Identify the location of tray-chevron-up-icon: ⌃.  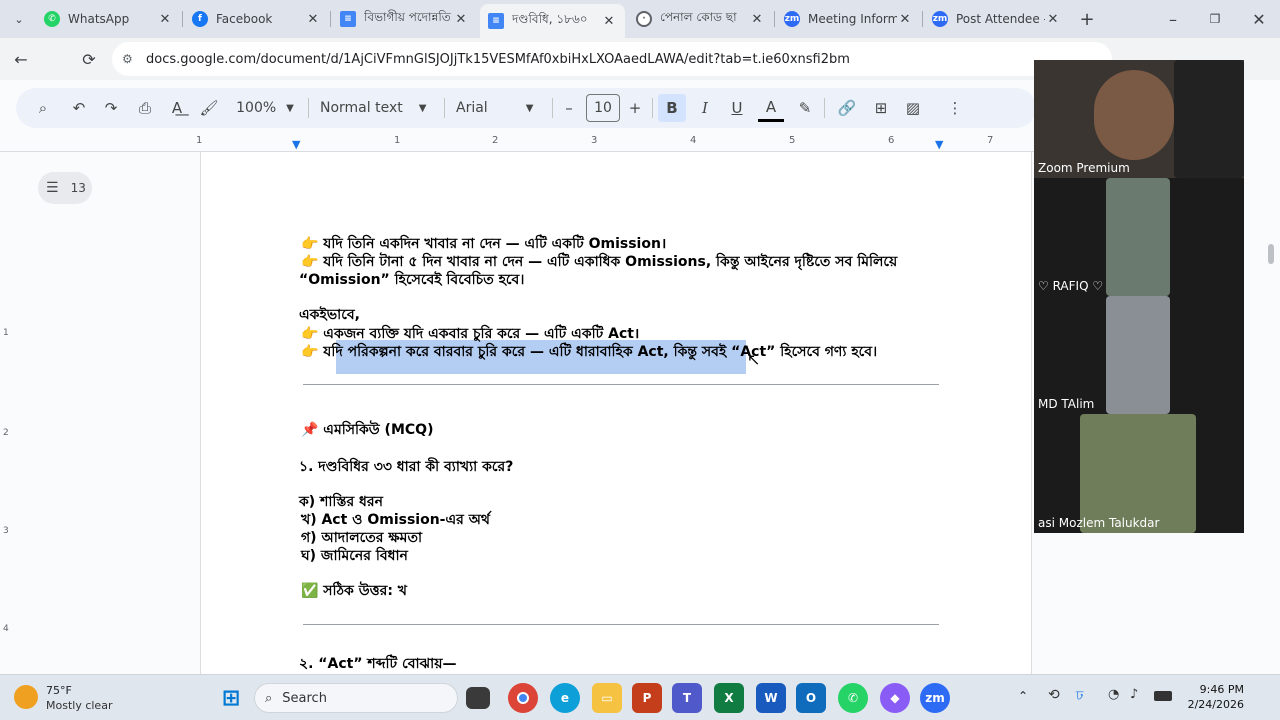
(1023, 696).